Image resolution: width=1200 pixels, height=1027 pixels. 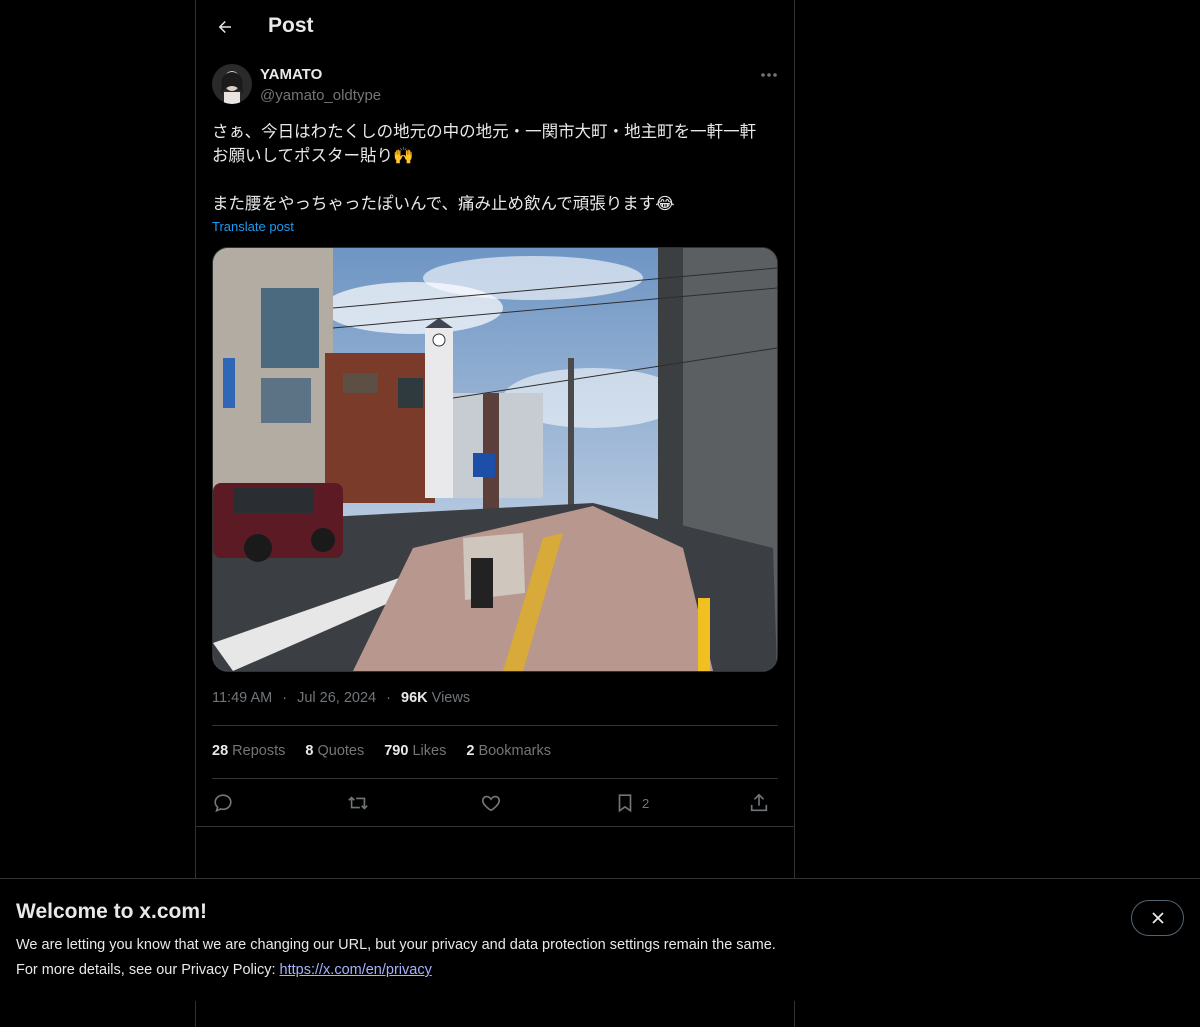 I want to click on tweet-line: さぁ、今日はわたくしの地元の中の地元・一関市大町・地主町を一軒一軒, so click(x=484, y=132).